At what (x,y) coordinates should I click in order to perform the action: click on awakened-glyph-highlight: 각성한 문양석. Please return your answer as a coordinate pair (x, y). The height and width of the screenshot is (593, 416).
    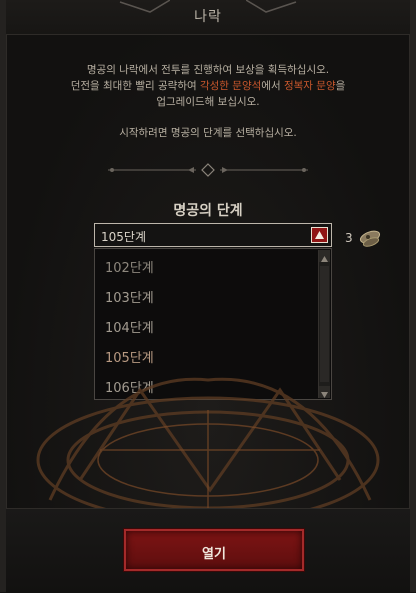
    Looking at the image, I should click on (230, 86).